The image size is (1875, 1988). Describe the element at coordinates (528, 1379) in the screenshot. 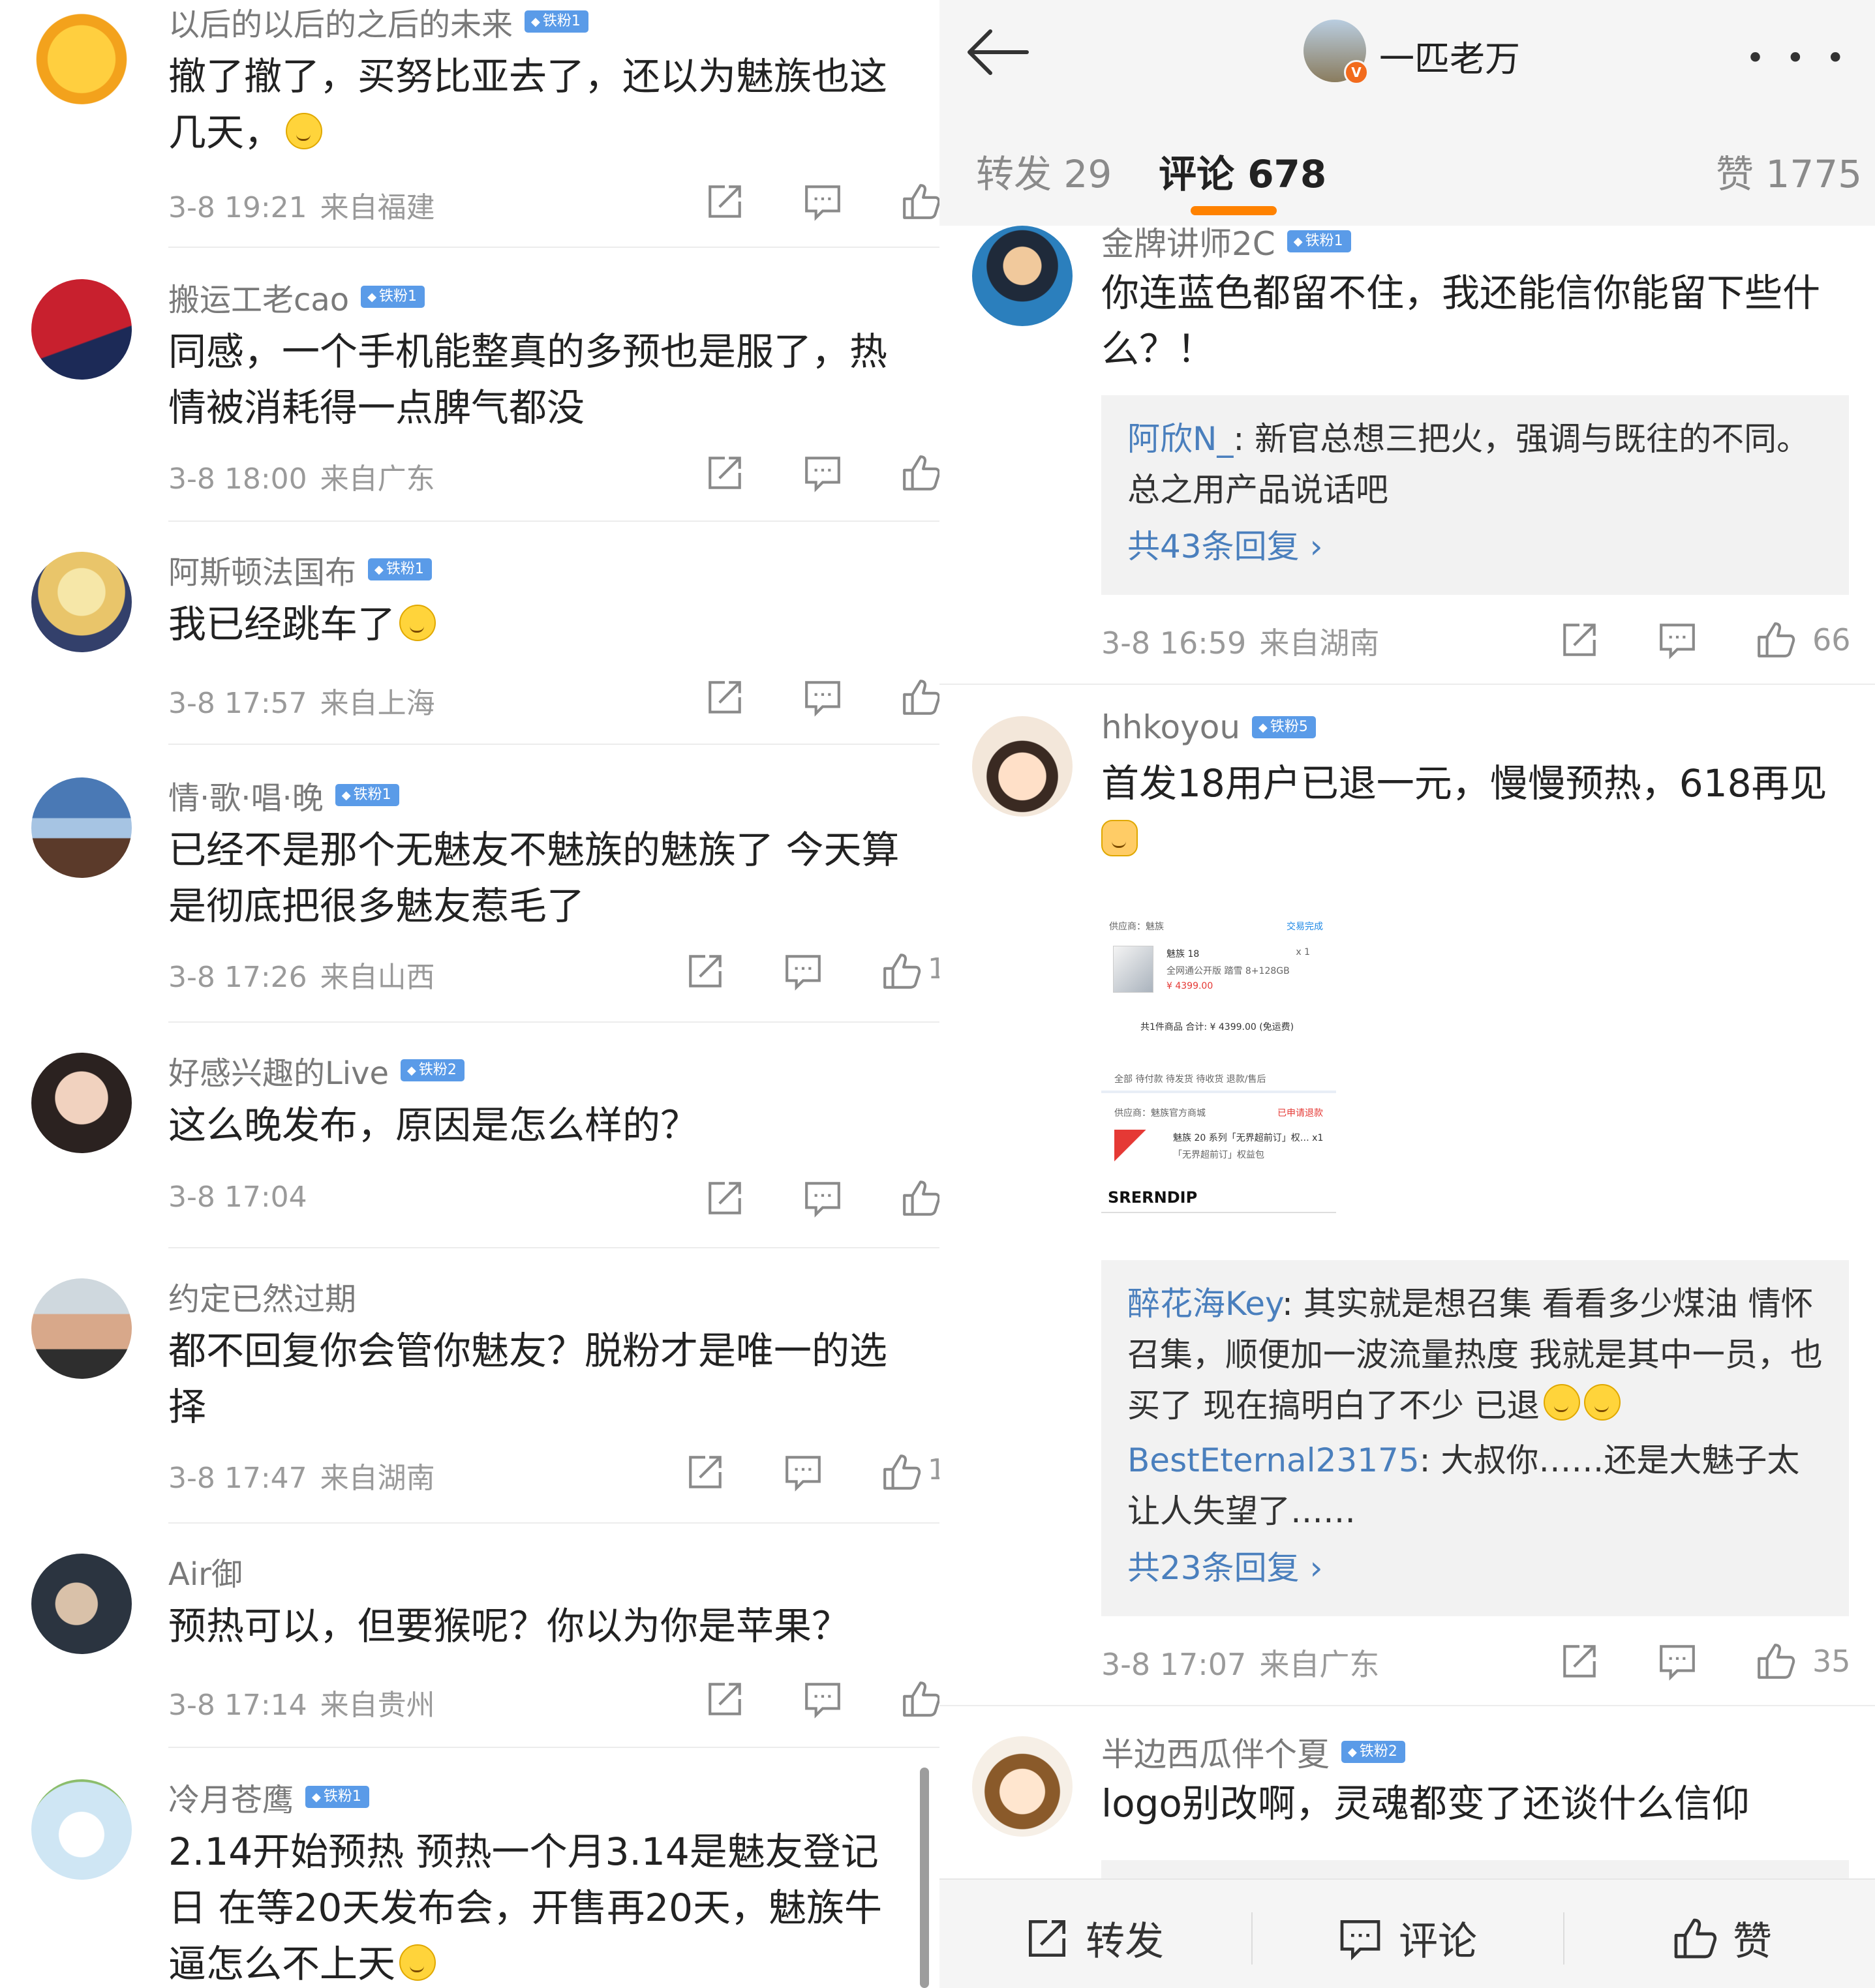

I see `comment-text: 都不回复你会管你魅友？脱粉才是唯一的选择` at that location.